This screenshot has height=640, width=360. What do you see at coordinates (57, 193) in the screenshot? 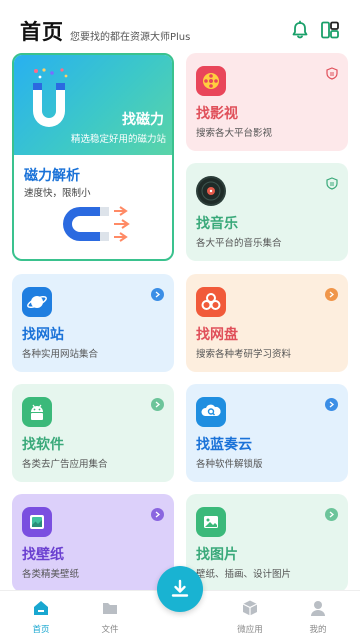
I see `magnet-parse-desc: 速度快，限制小` at bounding box center [57, 193].